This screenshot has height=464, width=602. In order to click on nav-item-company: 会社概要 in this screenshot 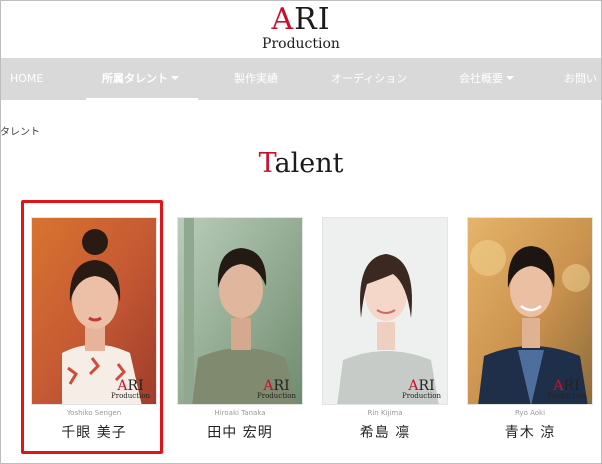, I will do `click(486, 79)`.